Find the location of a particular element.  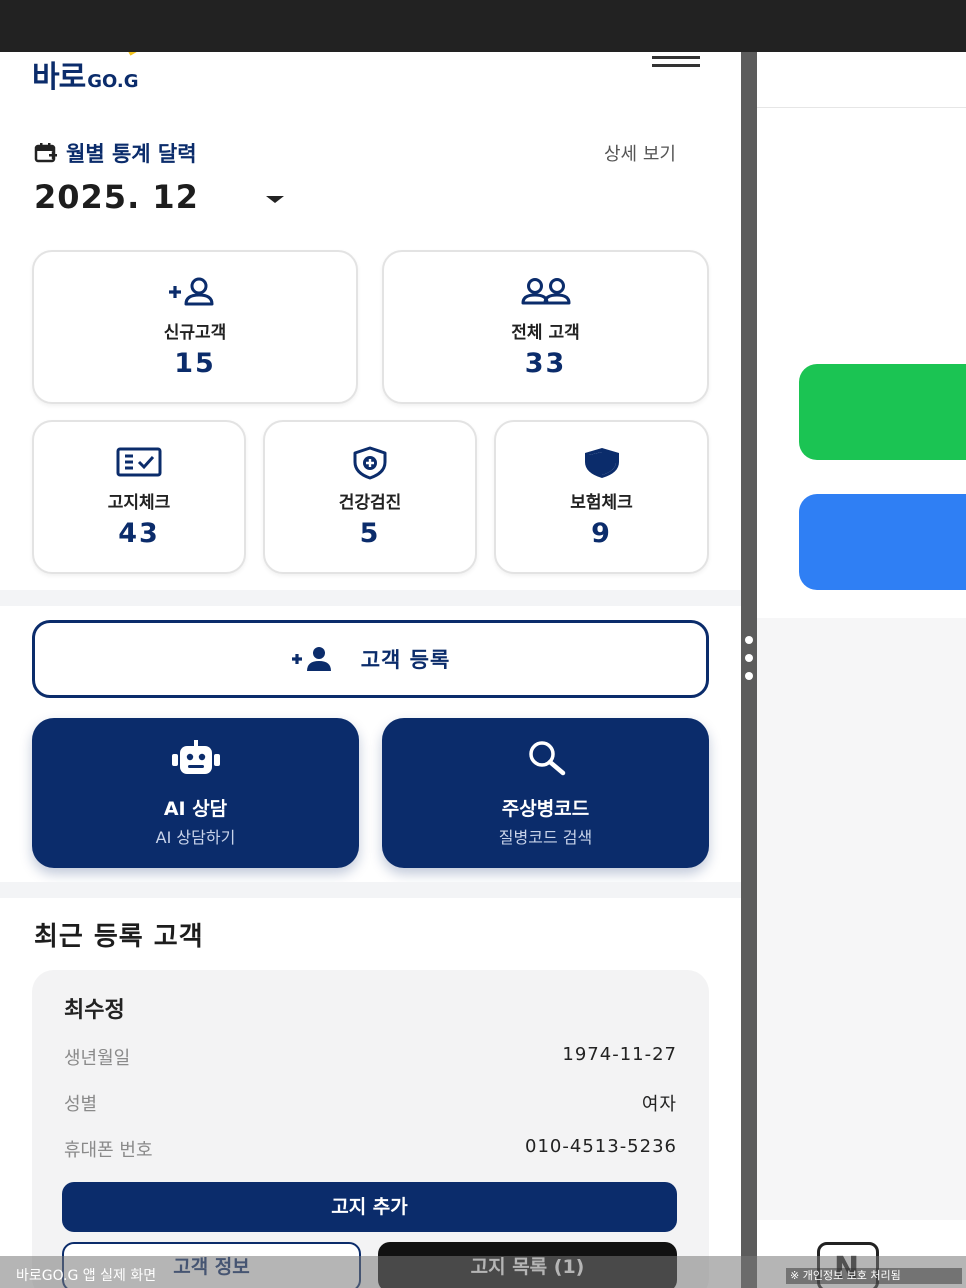

secondary-header is located at coordinates (861, 80).